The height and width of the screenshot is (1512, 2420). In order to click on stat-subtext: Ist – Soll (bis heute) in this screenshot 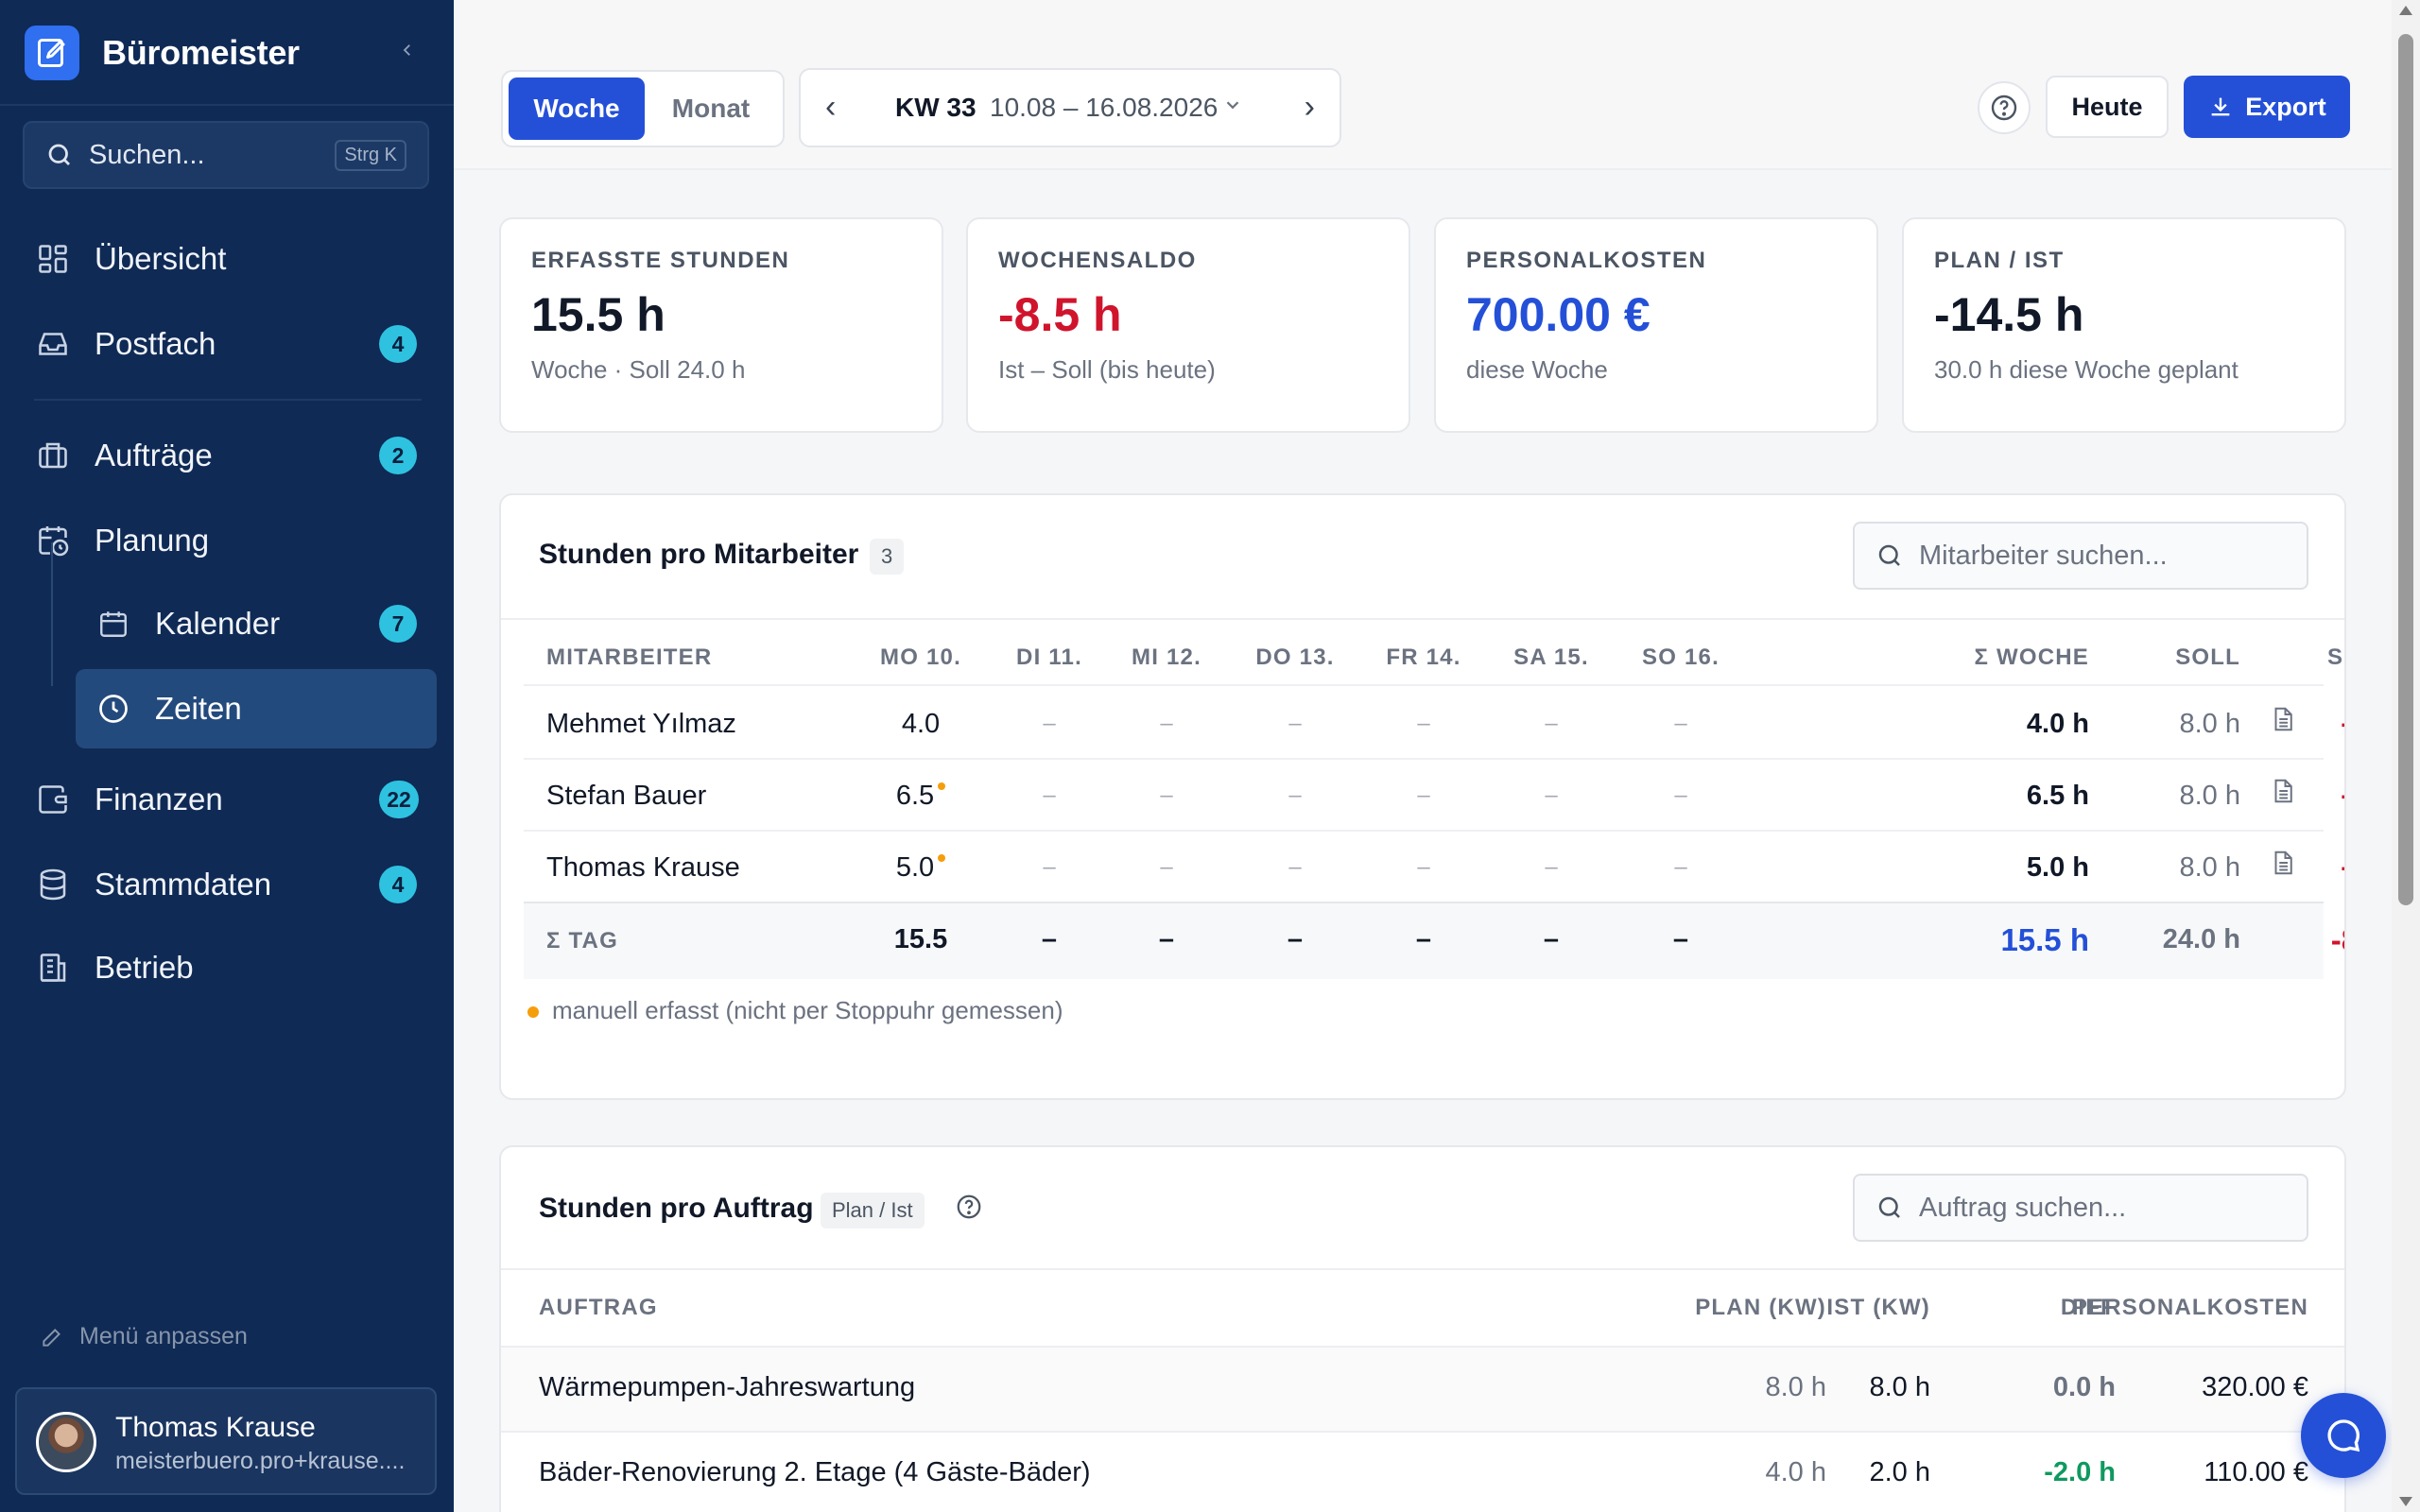, I will do `click(1107, 369)`.